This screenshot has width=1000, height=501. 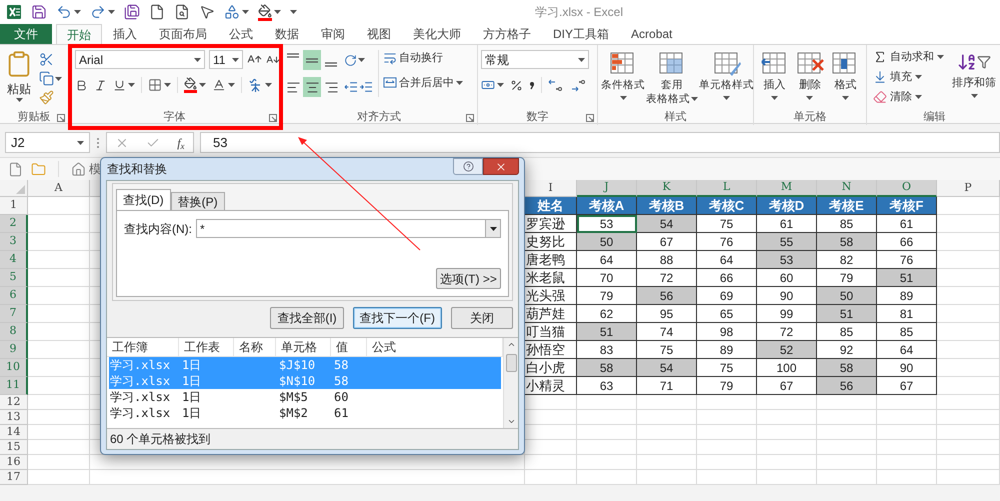 What do you see at coordinates (132, 12) in the screenshot?
I see `save-as-icon` at bounding box center [132, 12].